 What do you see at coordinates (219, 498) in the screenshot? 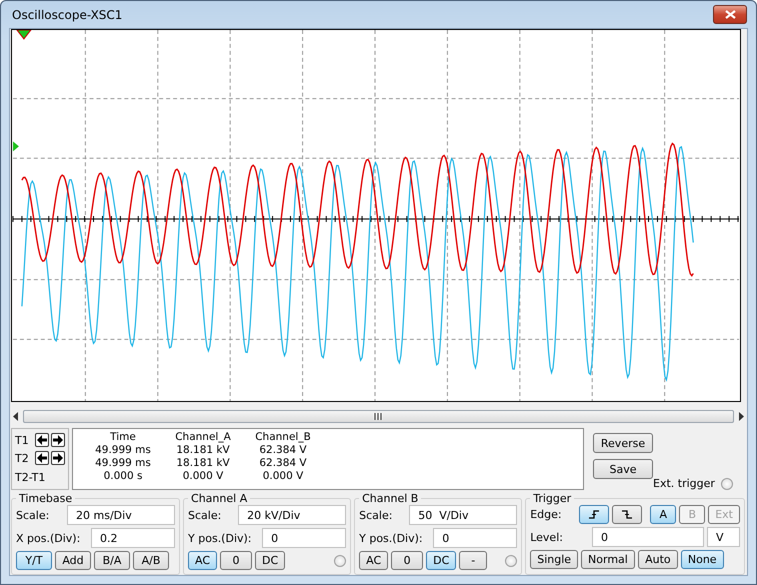
I see `group-title: Channel A` at bounding box center [219, 498].